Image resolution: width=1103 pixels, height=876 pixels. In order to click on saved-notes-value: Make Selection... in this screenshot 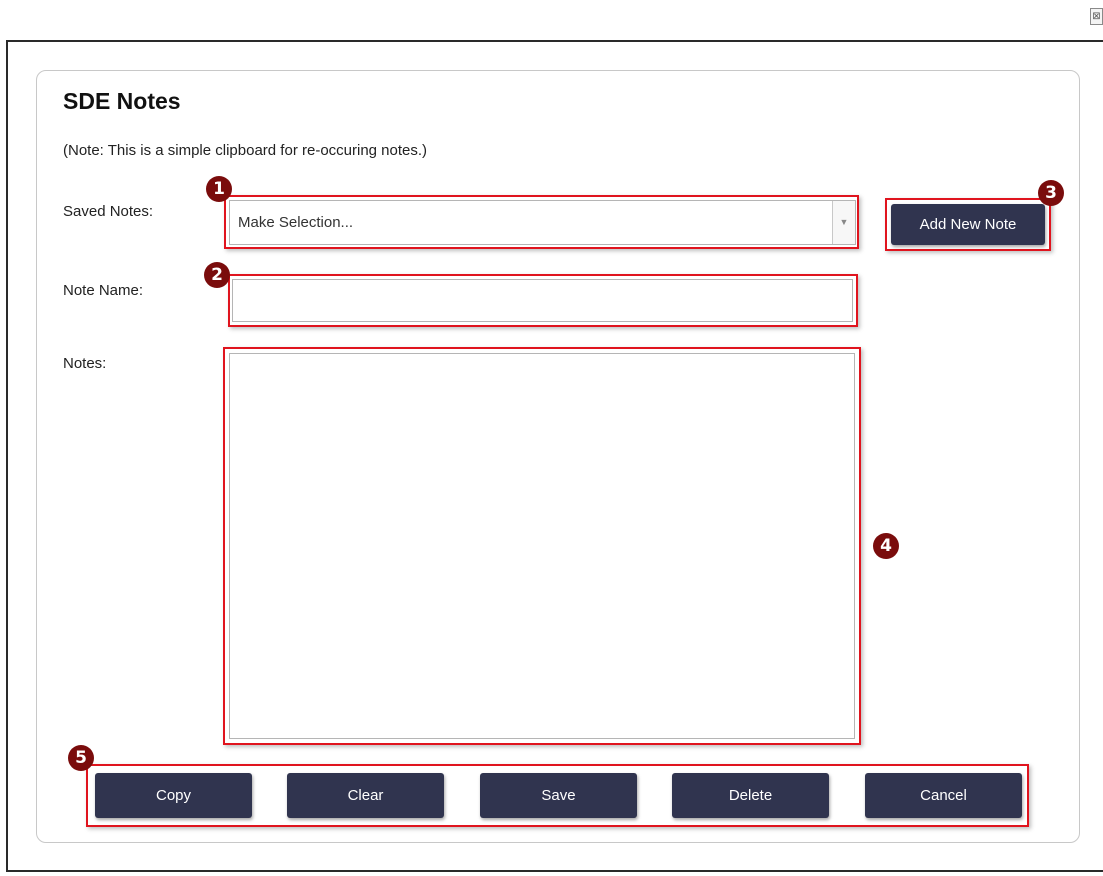, I will do `click(296, 222)`.